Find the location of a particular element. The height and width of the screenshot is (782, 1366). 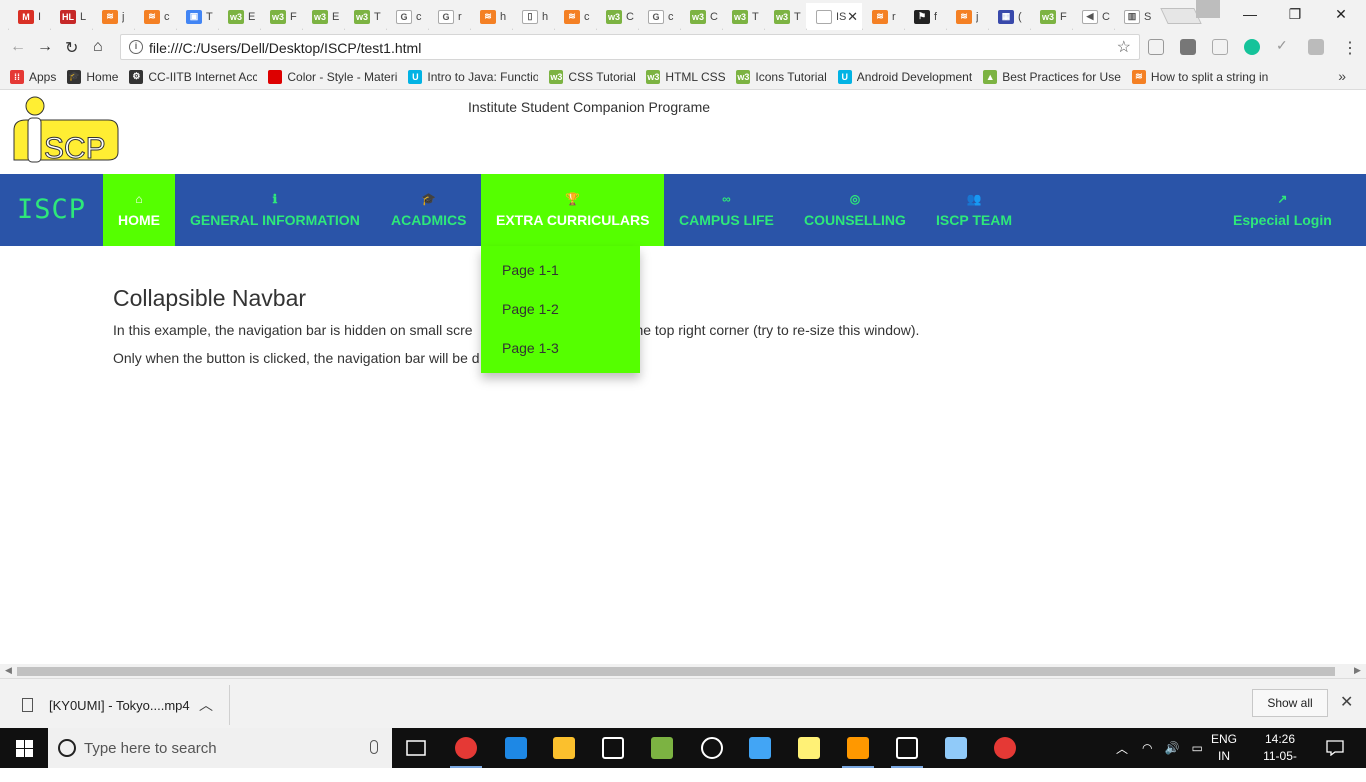

browser-tab: Gr is located at coordinates (449, 16).